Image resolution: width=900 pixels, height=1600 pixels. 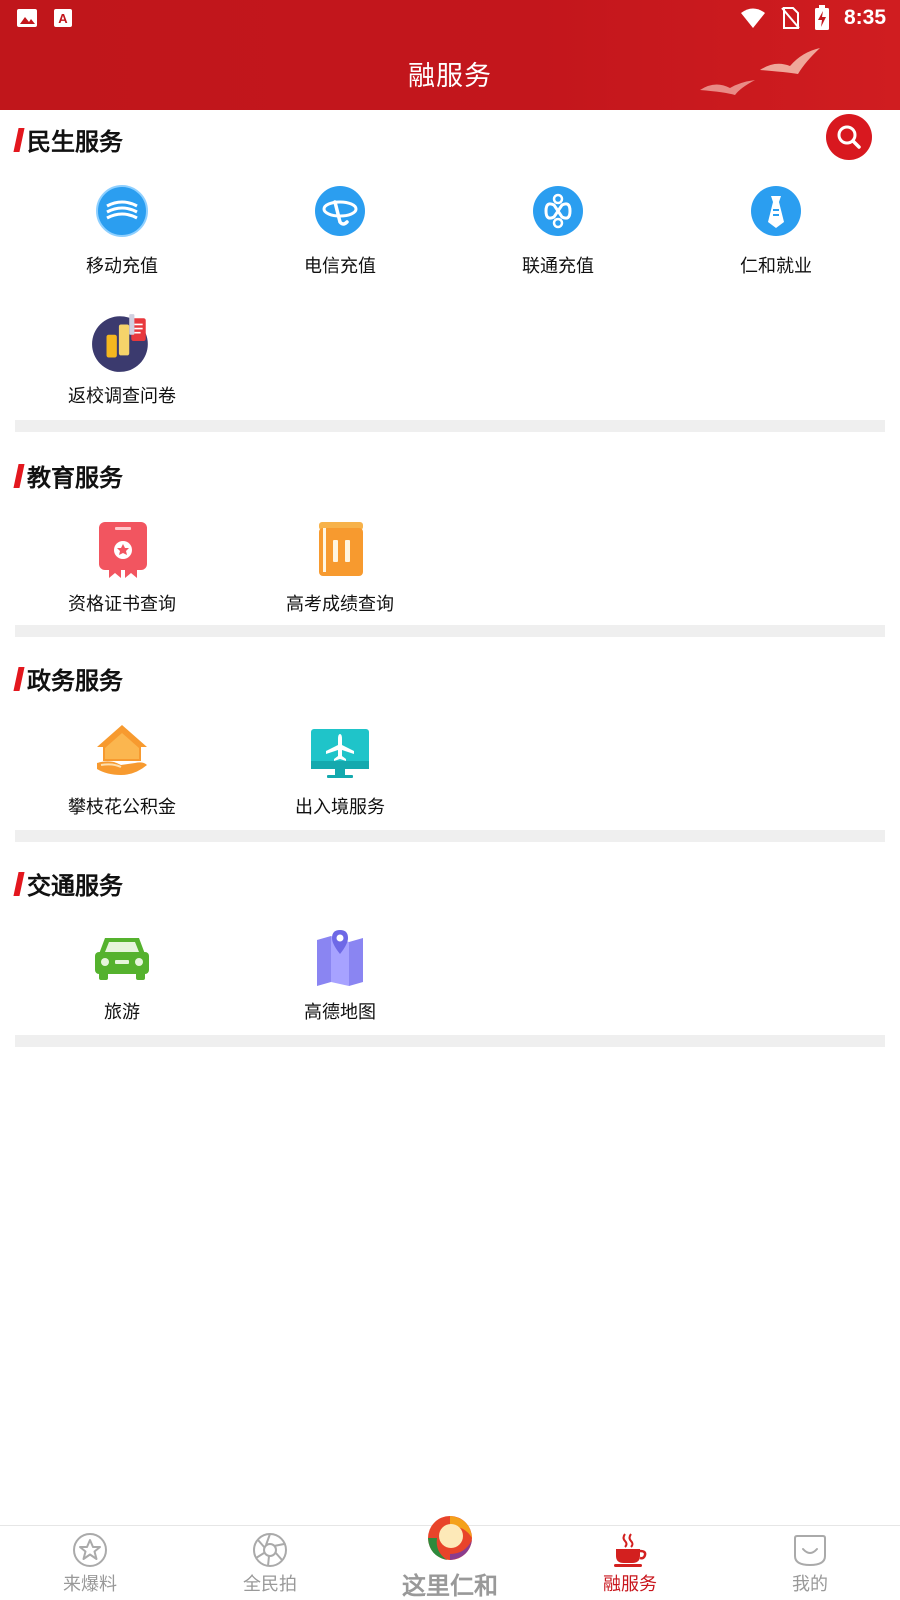 What do you see at coordinates (776, 266) in the screenshot?
I see `service-label: 仁和就业` at bounding box center [776, 266].